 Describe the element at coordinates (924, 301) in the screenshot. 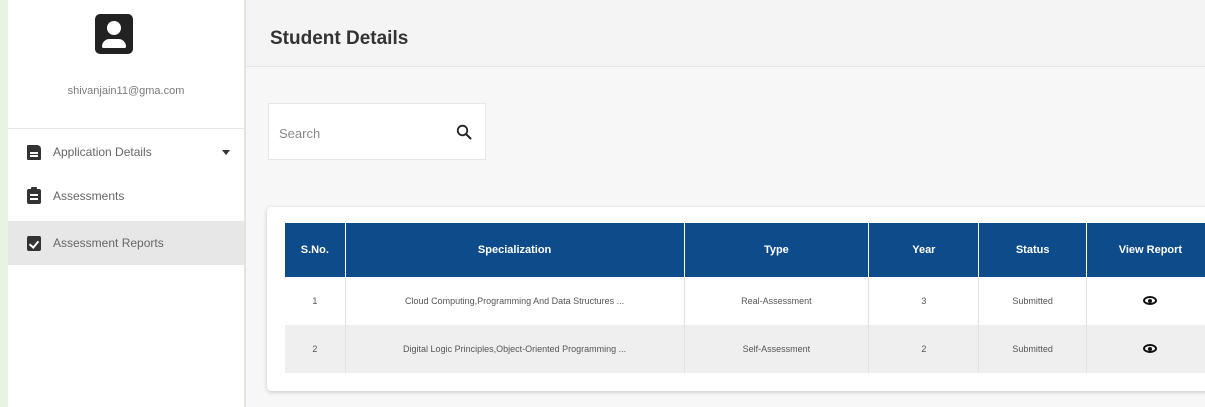

I see `cell-year: 3` at that location.